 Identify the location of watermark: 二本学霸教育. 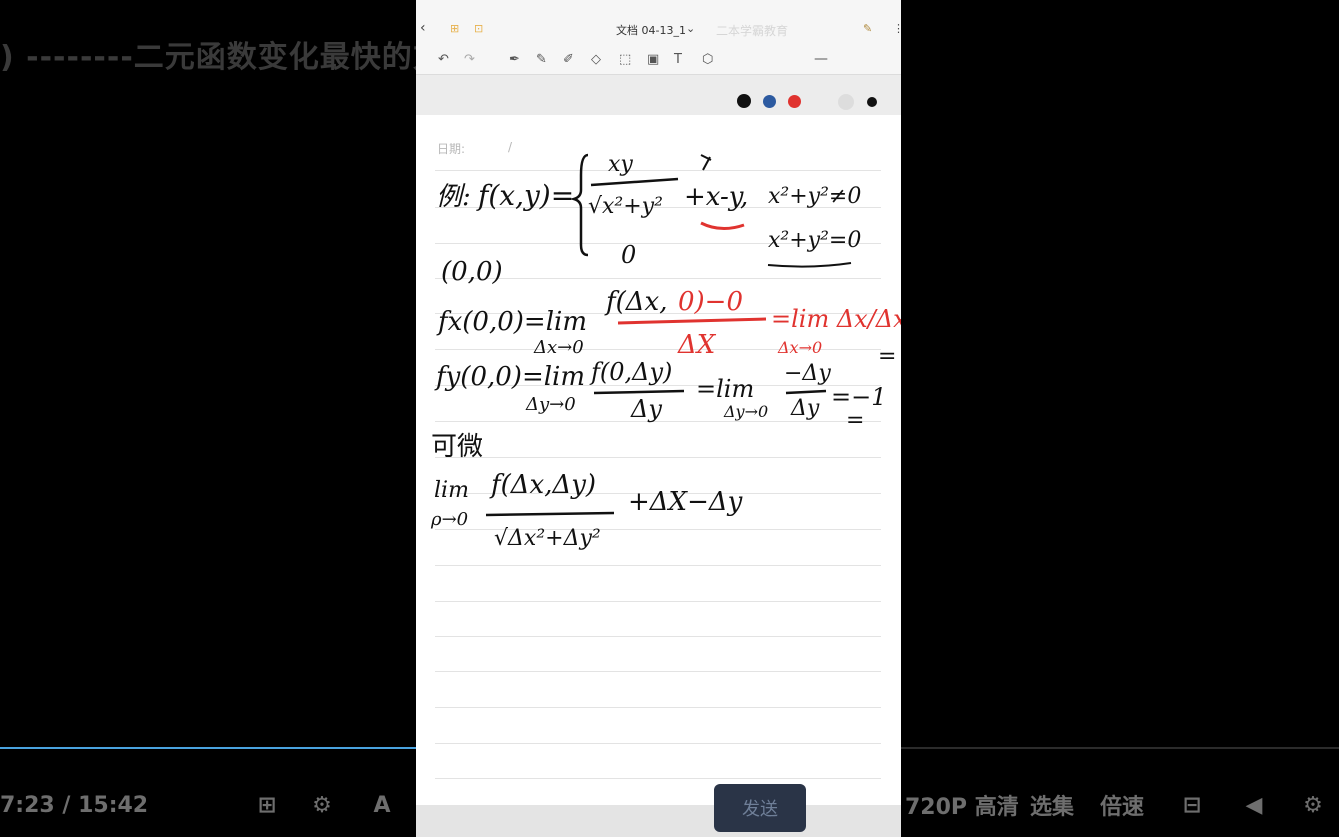
(752, 31).